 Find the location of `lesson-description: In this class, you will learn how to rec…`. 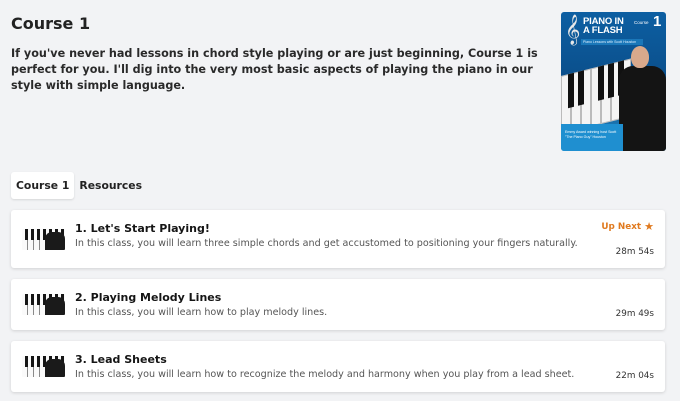

lesson-description: In this class, you will learn how to rec… is located at coordinates (325, 374).